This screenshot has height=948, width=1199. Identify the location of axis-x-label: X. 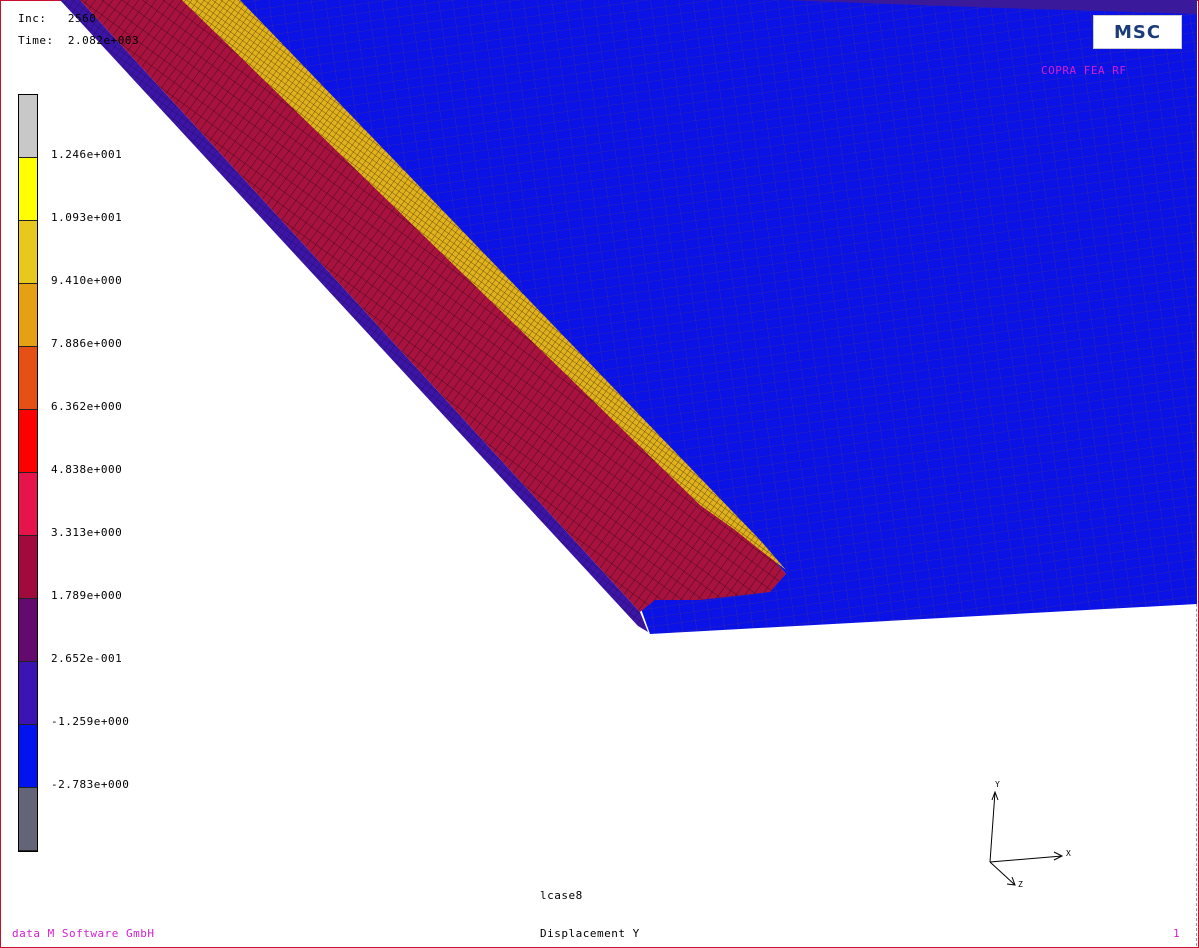
(1069, 853).